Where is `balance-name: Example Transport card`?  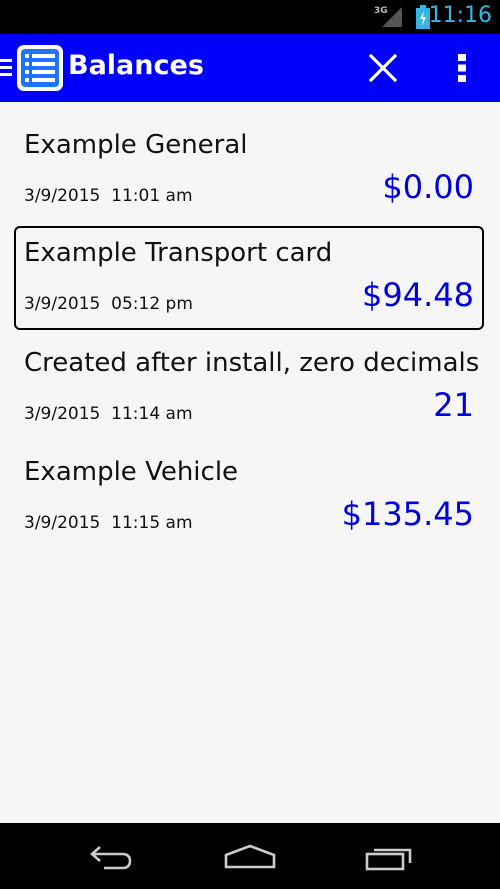 balance-name: Example Transport card is located at coordinates (178, 253).